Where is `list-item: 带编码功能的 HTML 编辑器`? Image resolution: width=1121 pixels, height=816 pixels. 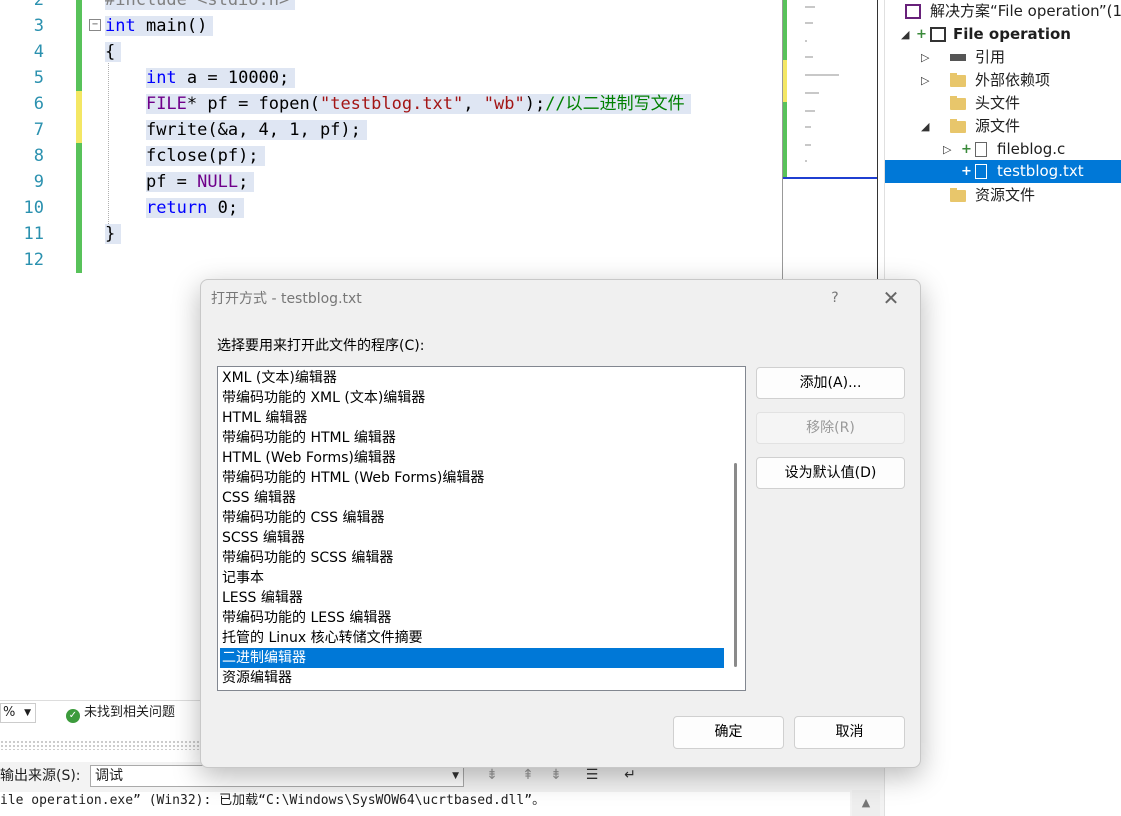
list-item: 带编码功能的 HTML 编辑器 is located at coordinates (472, 438).